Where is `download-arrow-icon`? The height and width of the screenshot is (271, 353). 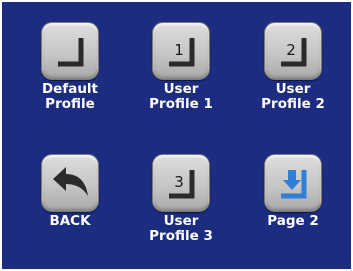
download-arrow-icon is located at coordinates (294, 184).